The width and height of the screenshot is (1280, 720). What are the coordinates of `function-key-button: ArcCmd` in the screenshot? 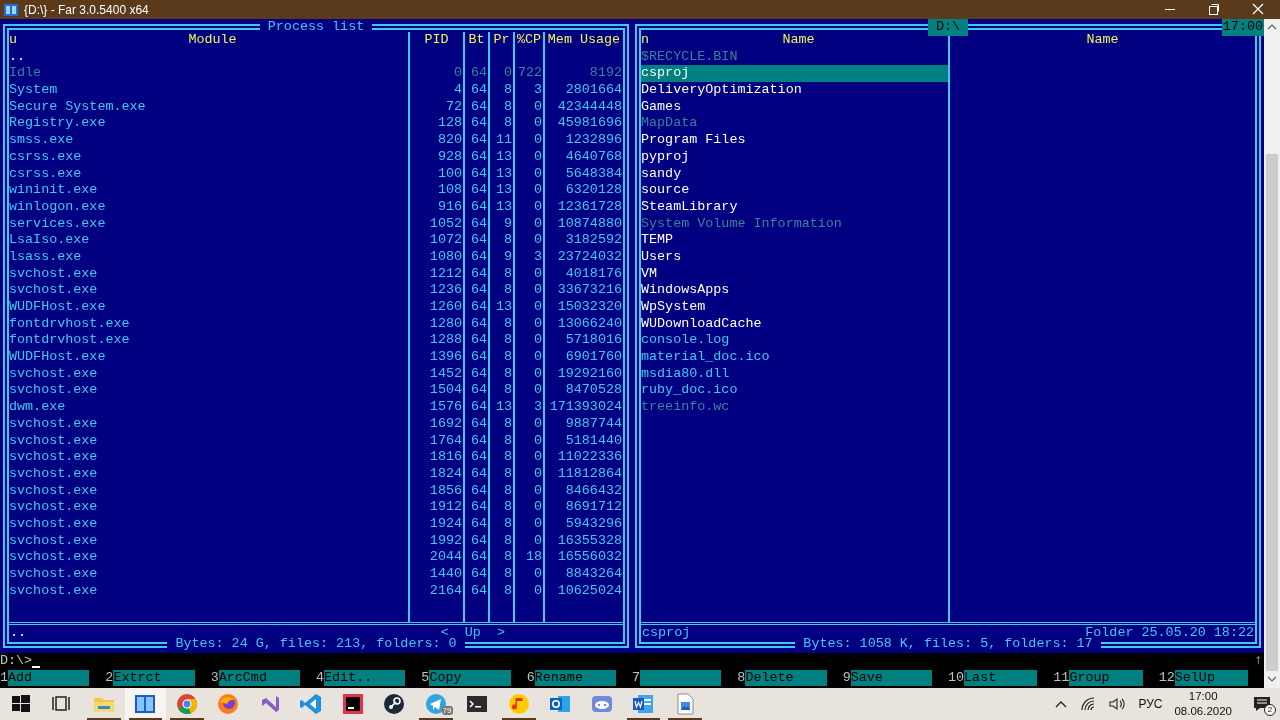 It's located at (259, 678).